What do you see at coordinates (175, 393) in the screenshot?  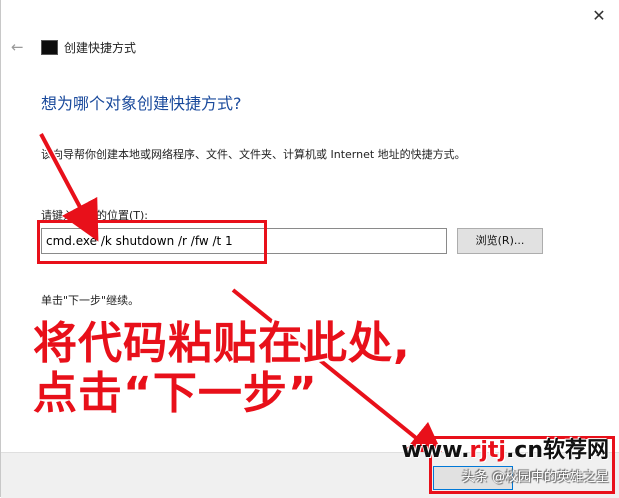 I see `overlay-instruction-line2: 点击“下一步”` at bounding box center [175, 393].